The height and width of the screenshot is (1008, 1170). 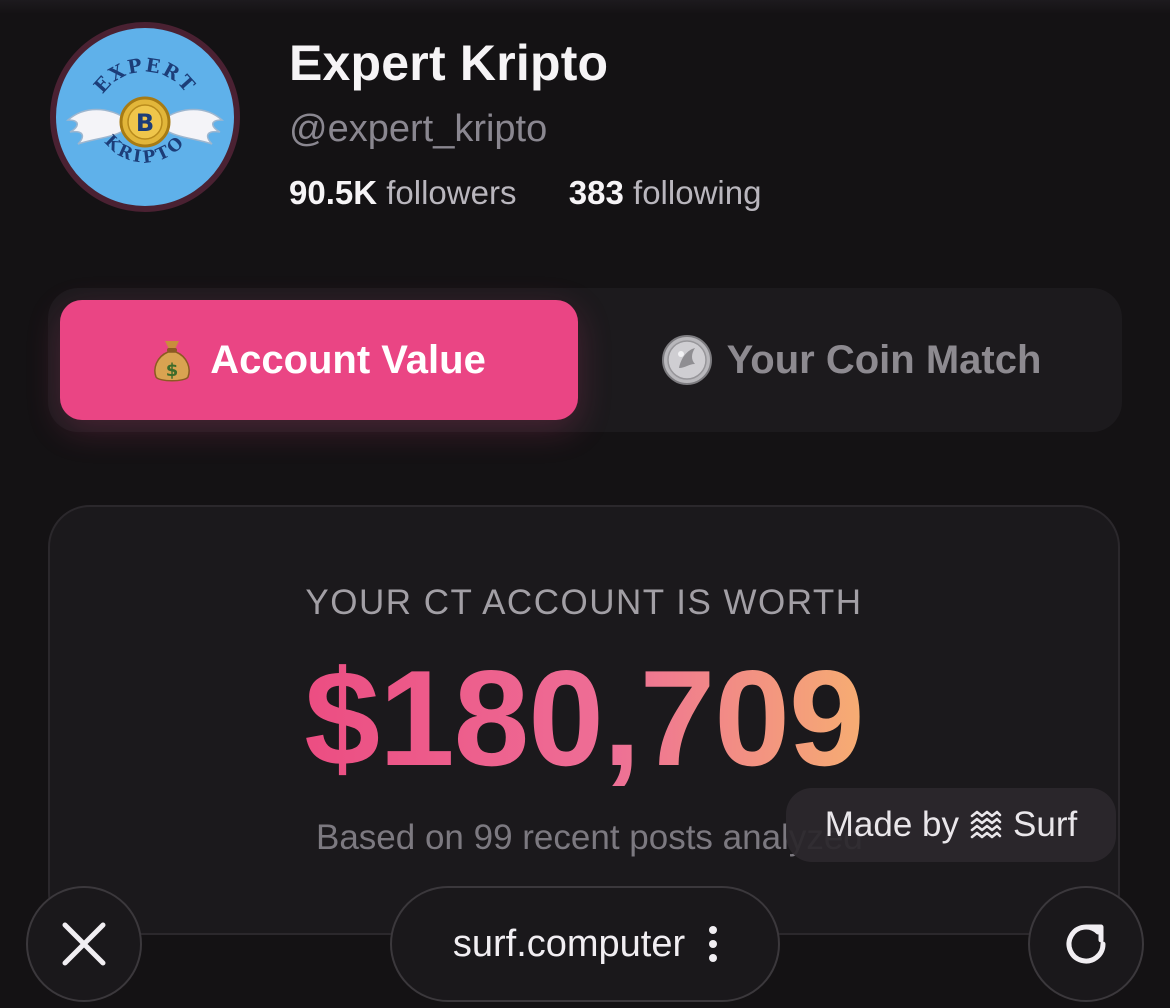 What do you see at coordinates (713, 944) in the screenshot?
I see `kebab-menu-icon` at bounding box center [713, 944].